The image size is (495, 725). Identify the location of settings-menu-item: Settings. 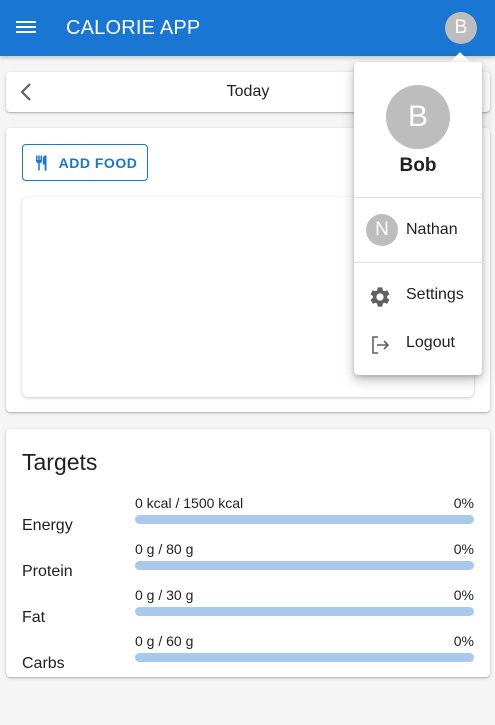
(418, 295).